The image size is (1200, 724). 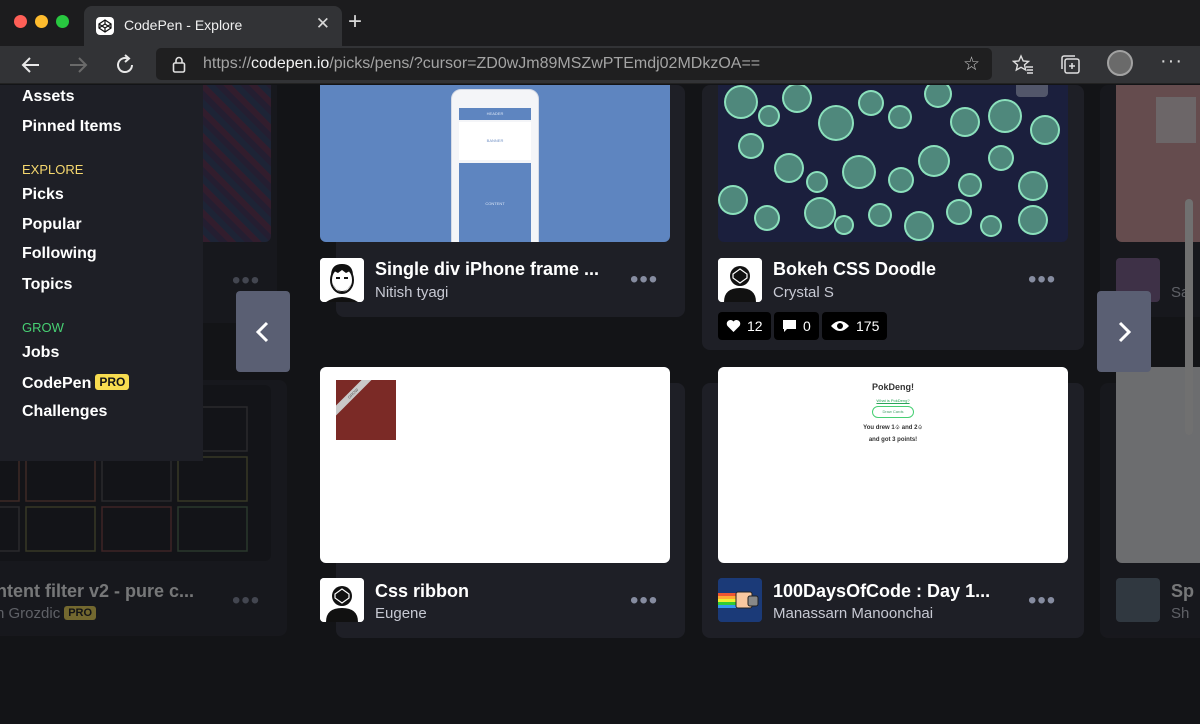 What do you see at coordinates (892, 387) in the screenshot?
I see `pokdeng-heading: PokDeng!` at bounding box center [892, 387].